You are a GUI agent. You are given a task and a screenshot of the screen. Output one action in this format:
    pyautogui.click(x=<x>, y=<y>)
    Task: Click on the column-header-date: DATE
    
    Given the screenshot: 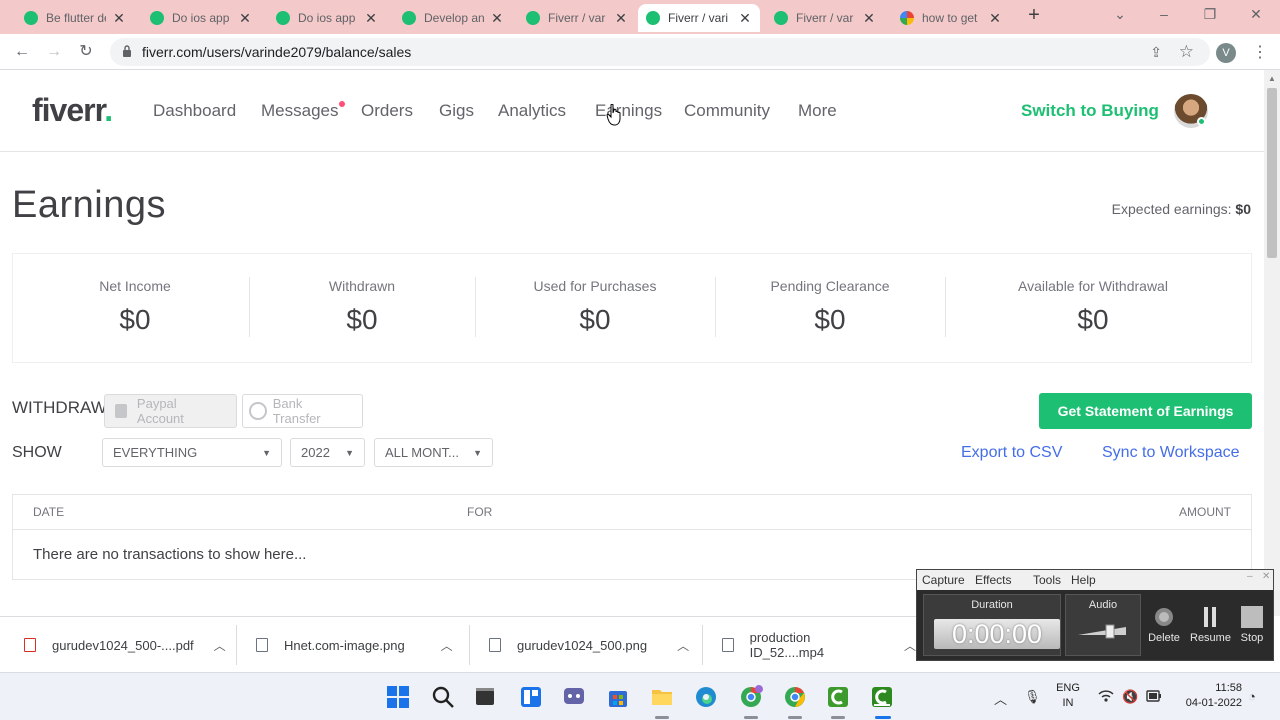 What is the action you would take?
    pyautogui.click(x=48, y=512)
    